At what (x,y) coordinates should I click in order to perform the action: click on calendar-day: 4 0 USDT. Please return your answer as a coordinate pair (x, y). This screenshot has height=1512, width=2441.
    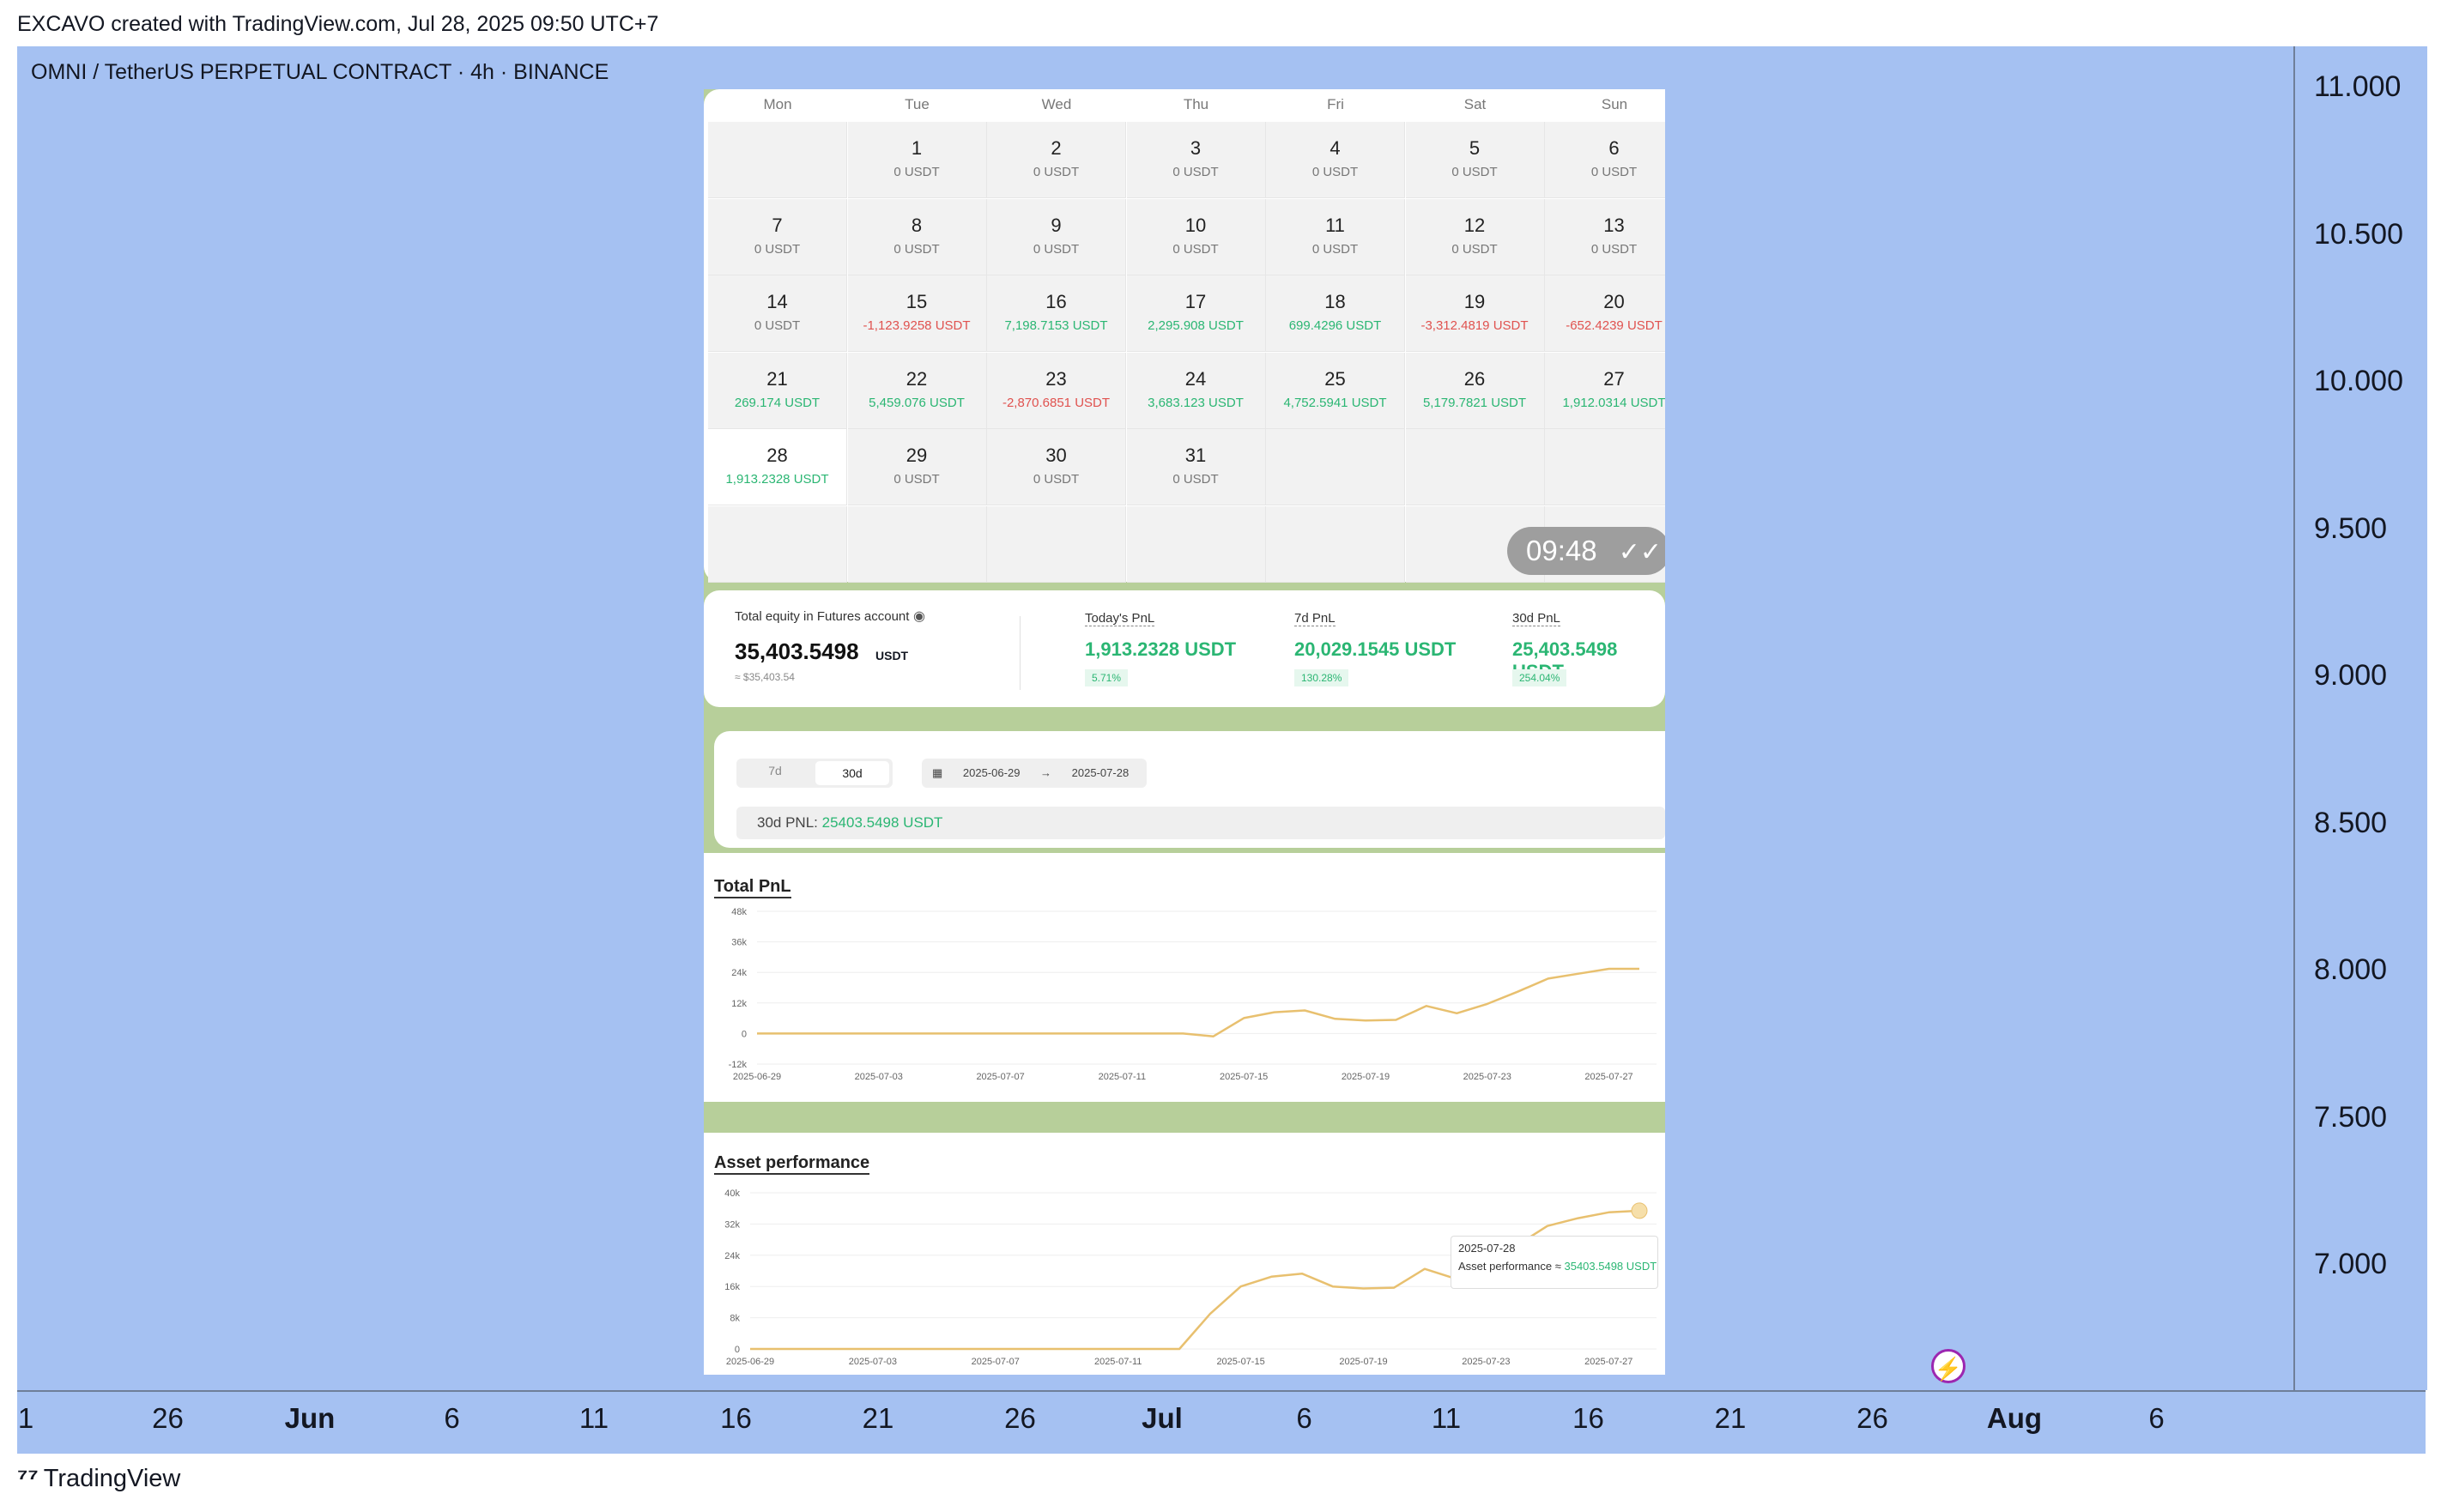
    Looking at the image, I should click on (1335, 160).